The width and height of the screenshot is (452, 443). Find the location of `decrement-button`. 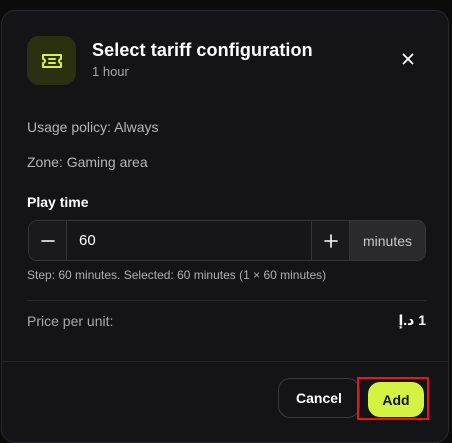

decrement-button is located at coordinates (48, 240).